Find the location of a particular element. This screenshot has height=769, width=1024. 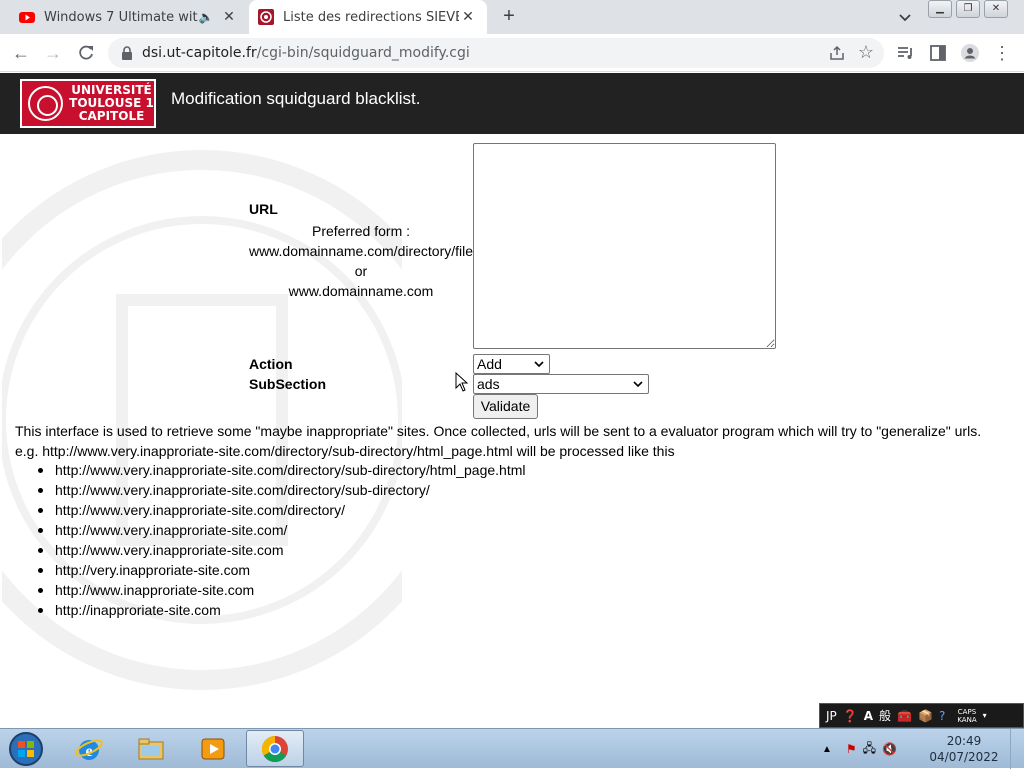

forward-icon: → is located at coordinates (53, 53).